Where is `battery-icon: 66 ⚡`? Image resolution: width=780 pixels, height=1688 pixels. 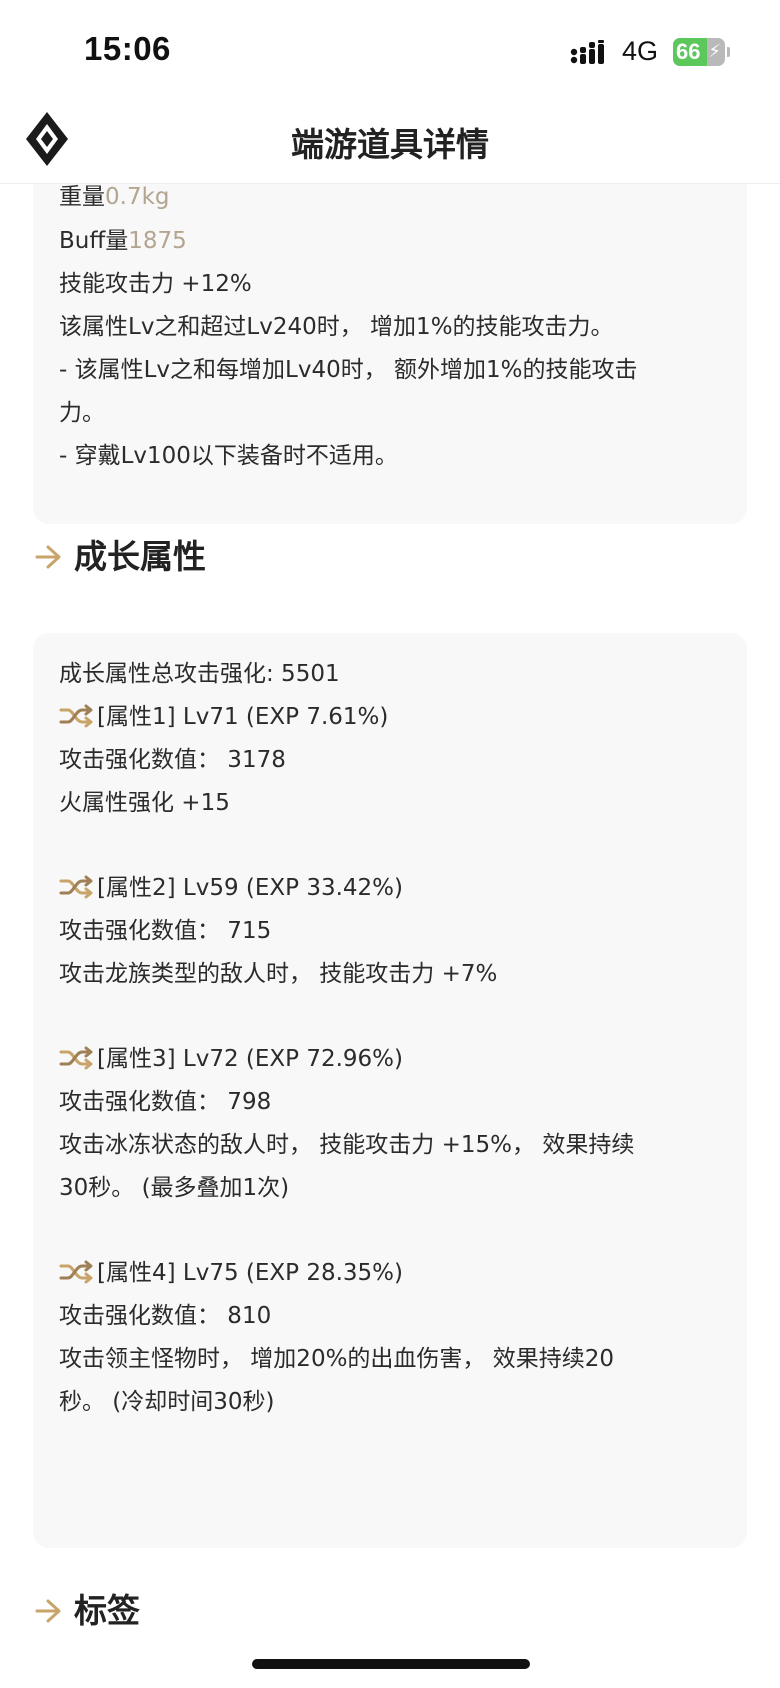 battery-icon: 66 ⚡ is located at coordinates (699, 52).